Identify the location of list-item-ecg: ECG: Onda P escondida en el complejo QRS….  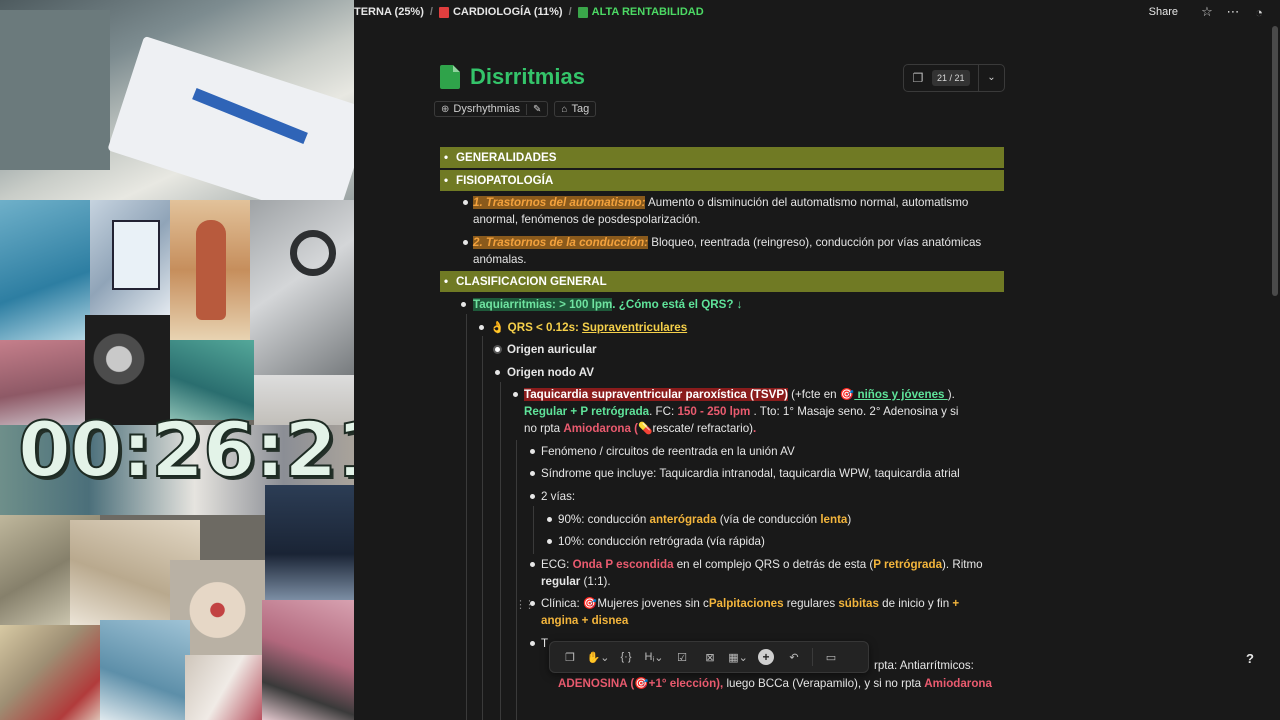
(762, 564).